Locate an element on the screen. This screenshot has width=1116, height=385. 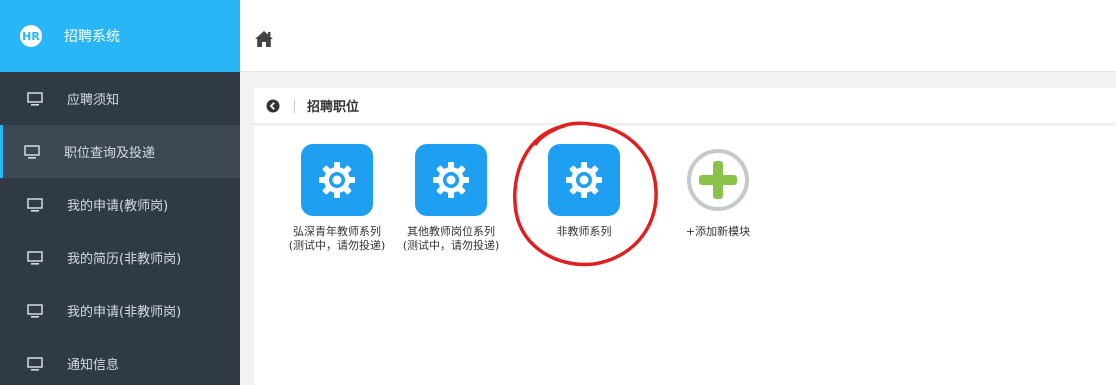
sidebar-item-position-search: 职位查询及投递 is located at coordinates (120, 151).